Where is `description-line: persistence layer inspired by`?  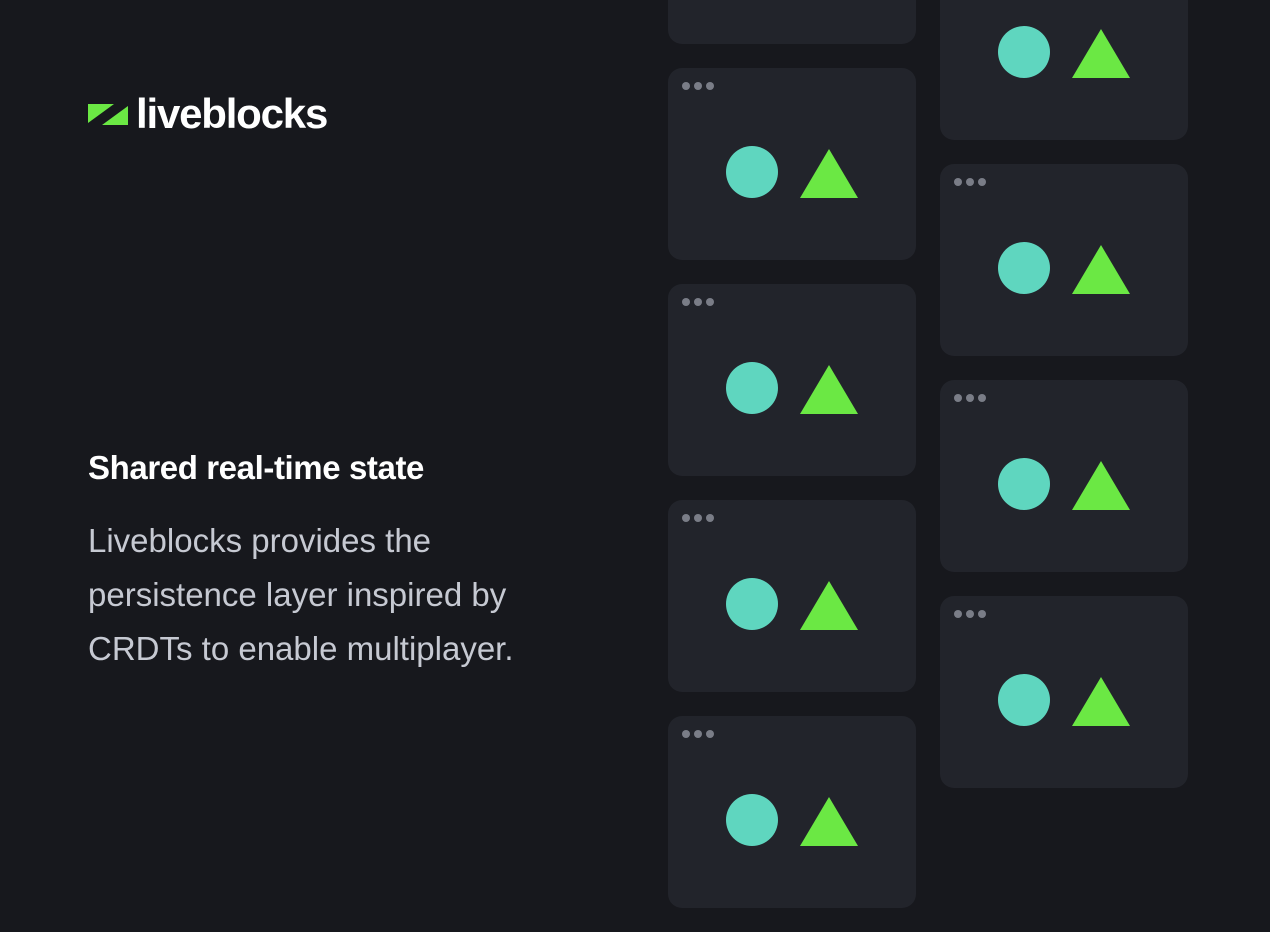 description-line: persistence layer inspired by is located at coordinates (297, 594).